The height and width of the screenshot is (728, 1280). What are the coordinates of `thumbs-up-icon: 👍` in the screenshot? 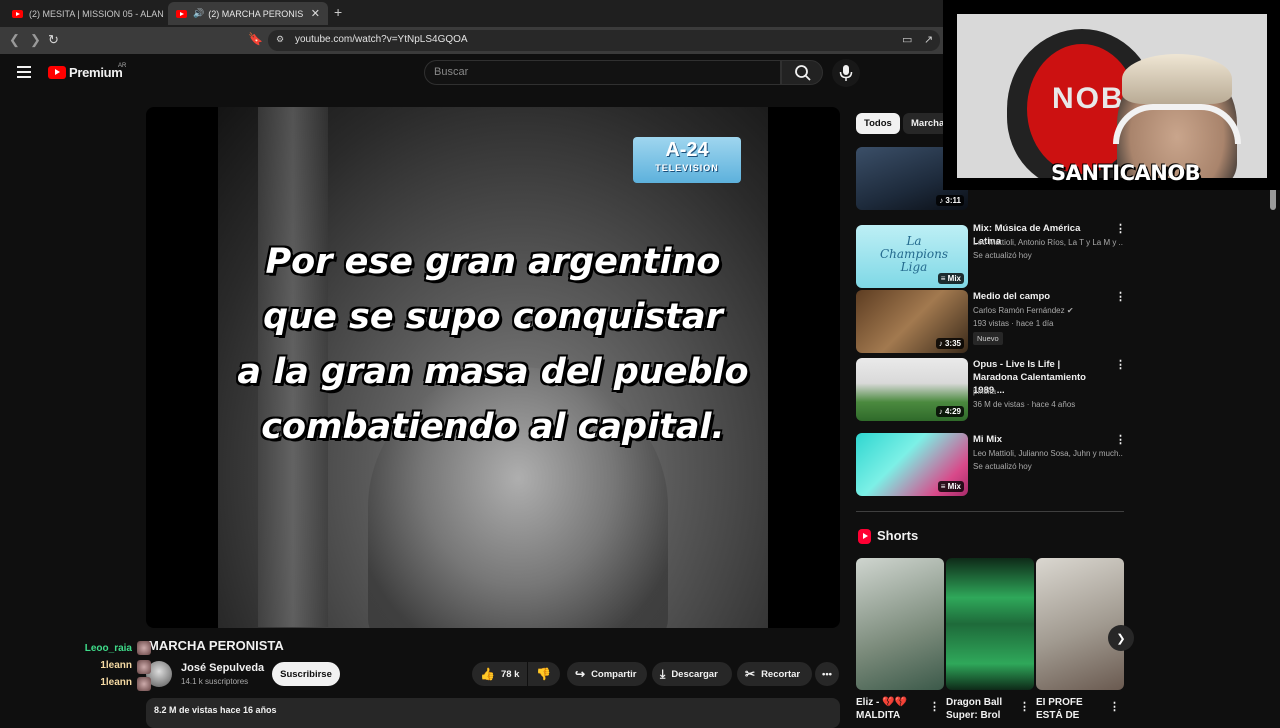 It's located at (487, 674).